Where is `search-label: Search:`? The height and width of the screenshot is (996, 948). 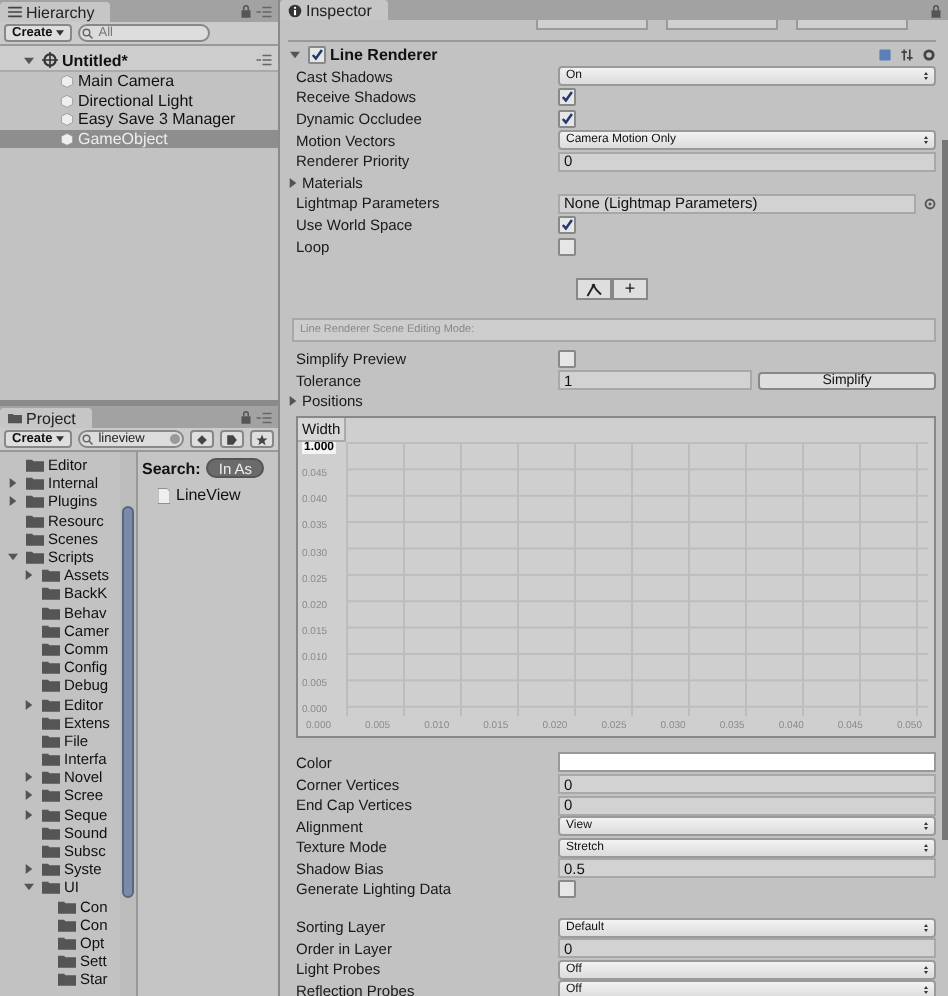
search-label: Search: is located at coordinates (171, 468).